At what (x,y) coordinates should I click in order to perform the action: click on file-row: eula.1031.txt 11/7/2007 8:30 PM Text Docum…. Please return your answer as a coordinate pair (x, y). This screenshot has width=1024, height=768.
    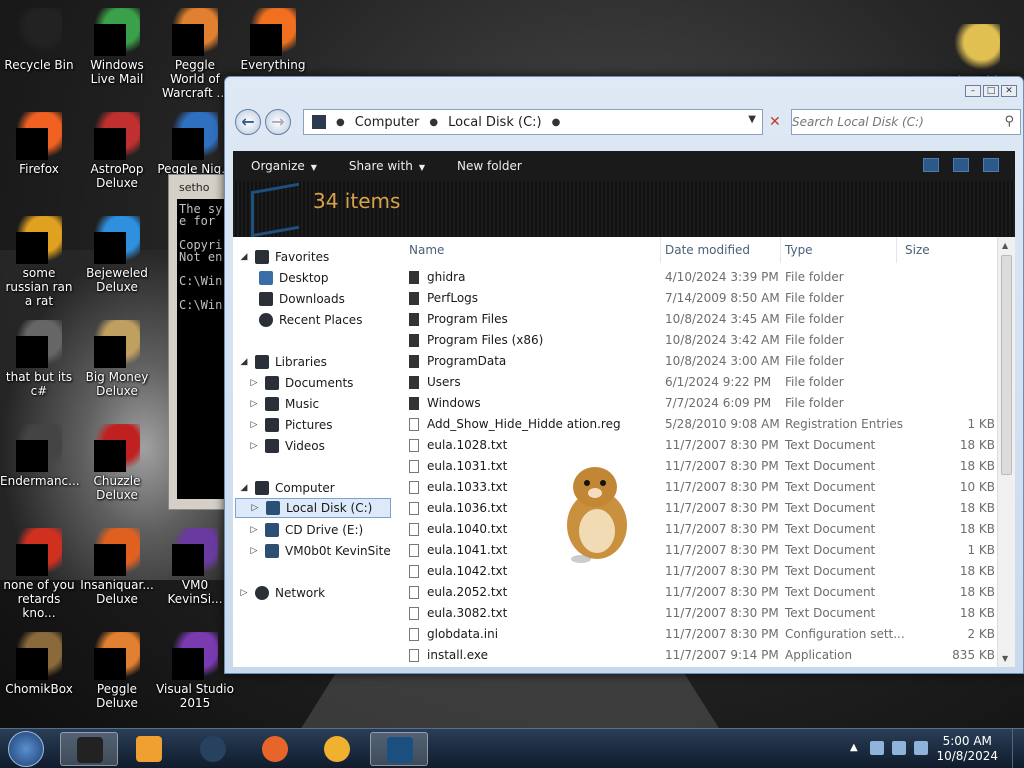
    Looking at the image, I should click on (699, 466).